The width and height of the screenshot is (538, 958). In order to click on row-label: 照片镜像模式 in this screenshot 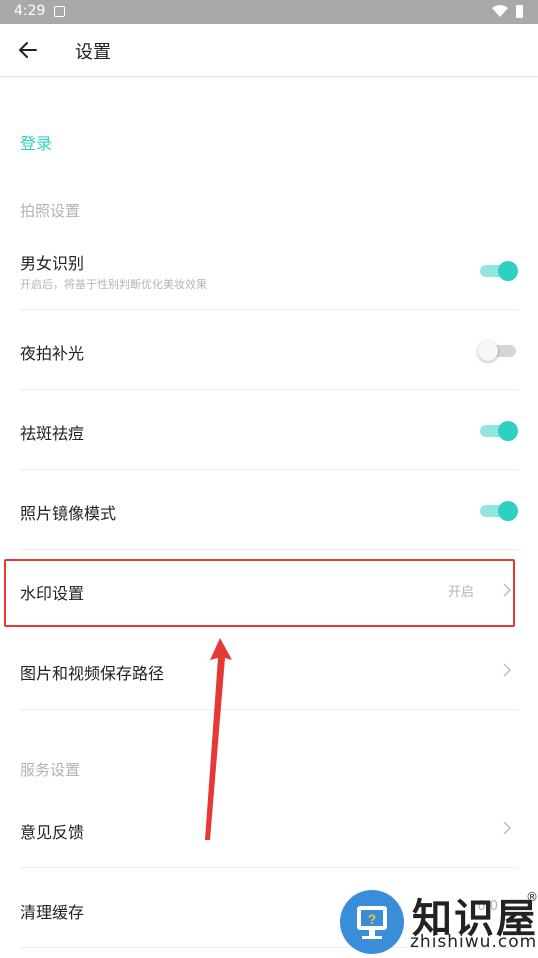, I will do `click(68, 513)`.